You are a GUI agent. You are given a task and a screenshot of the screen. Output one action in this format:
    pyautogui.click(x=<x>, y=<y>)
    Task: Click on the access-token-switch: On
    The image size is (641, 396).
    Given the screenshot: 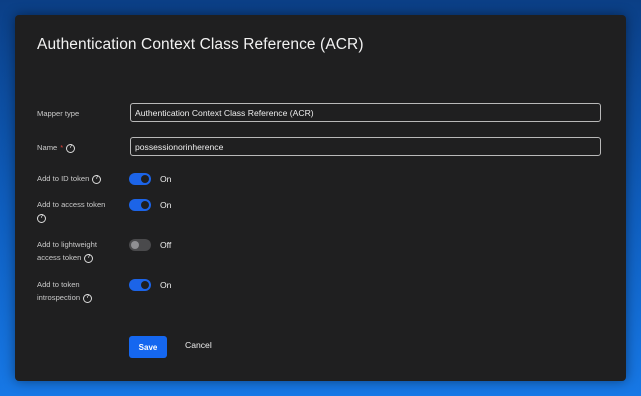 What is the action you would take?
    pyautogui.click(x=150, y=205)
    